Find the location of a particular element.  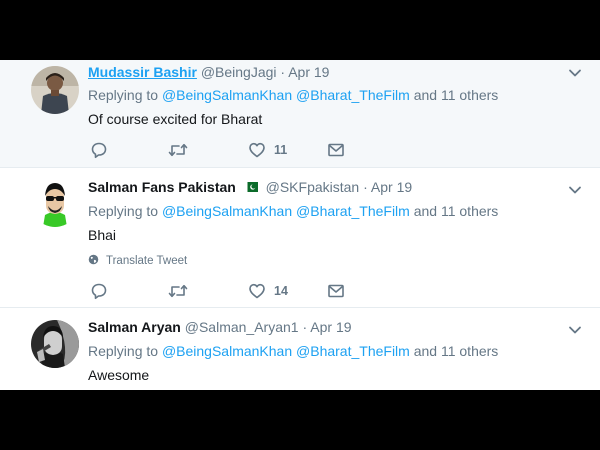

globe-icon is located at coordinates (93, 260).